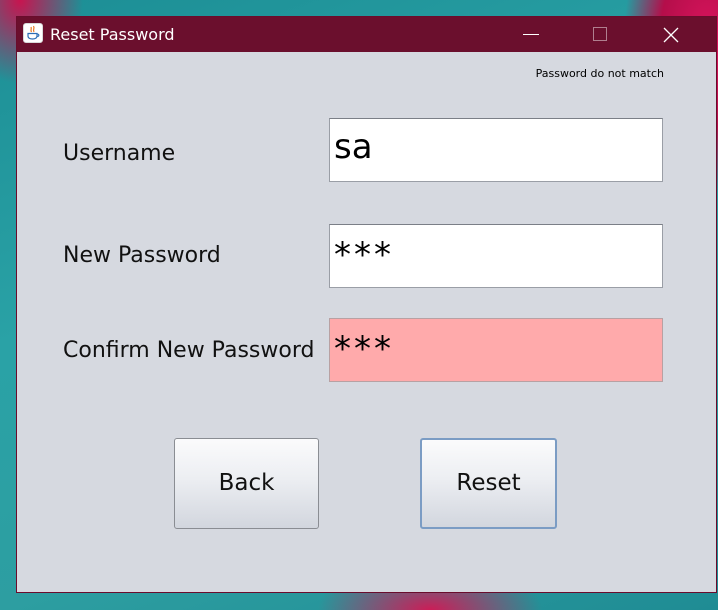 The width and height of the screenshot is (718, 610). I want to click on minimize-button, so click(529, 34).